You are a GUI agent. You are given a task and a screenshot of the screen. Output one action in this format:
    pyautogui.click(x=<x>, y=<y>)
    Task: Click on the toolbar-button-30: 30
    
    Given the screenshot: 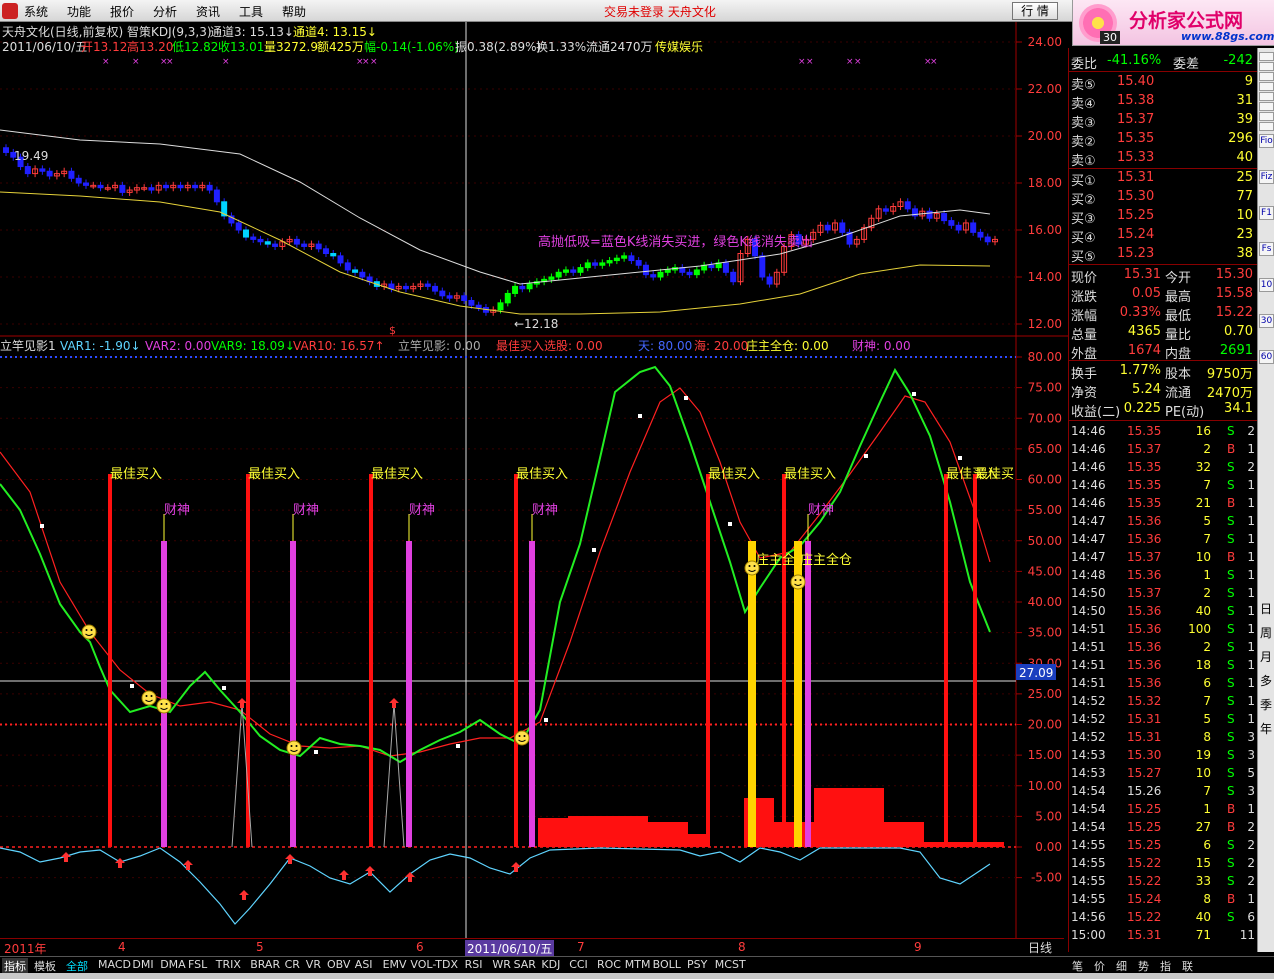 What is the action you would take?
    pyautogui.click(x=1266, y=321)
    